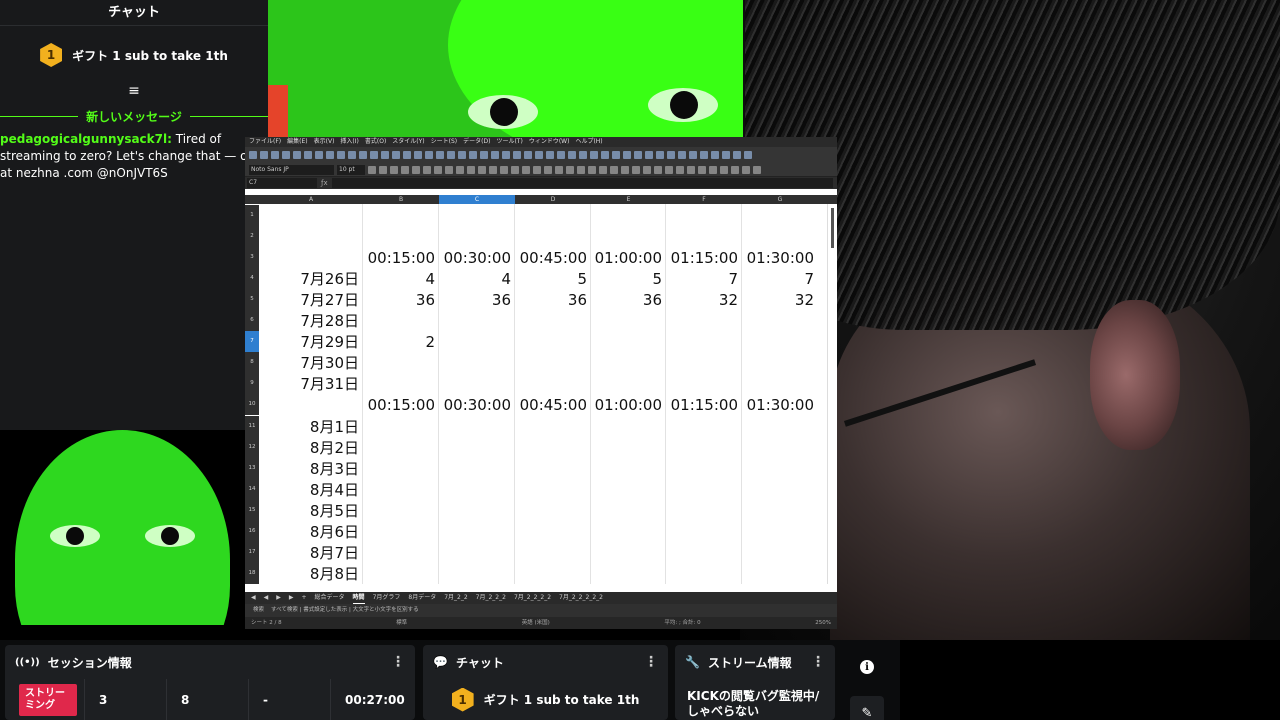 The image size is (1280, 720). I want to click on cell: 8月2日, so click(309, 448).